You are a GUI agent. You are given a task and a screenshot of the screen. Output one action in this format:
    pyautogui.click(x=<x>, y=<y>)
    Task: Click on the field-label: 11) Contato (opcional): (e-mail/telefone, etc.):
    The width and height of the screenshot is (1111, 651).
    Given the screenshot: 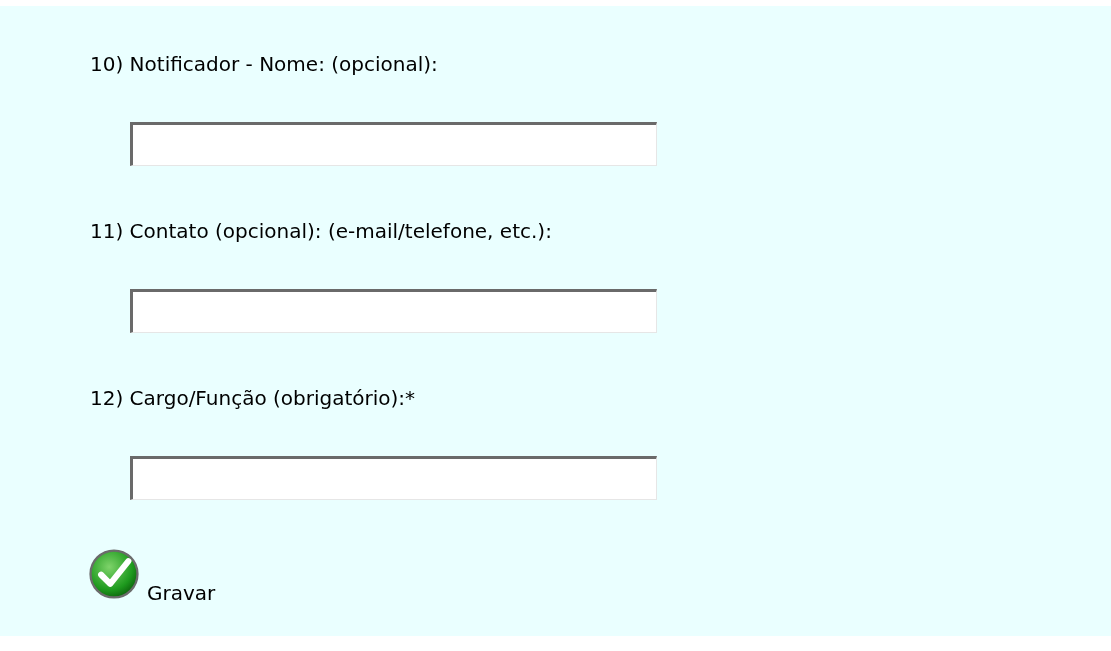 What is the action you would take?
    pyautogui.click(x=321, y=231)
    